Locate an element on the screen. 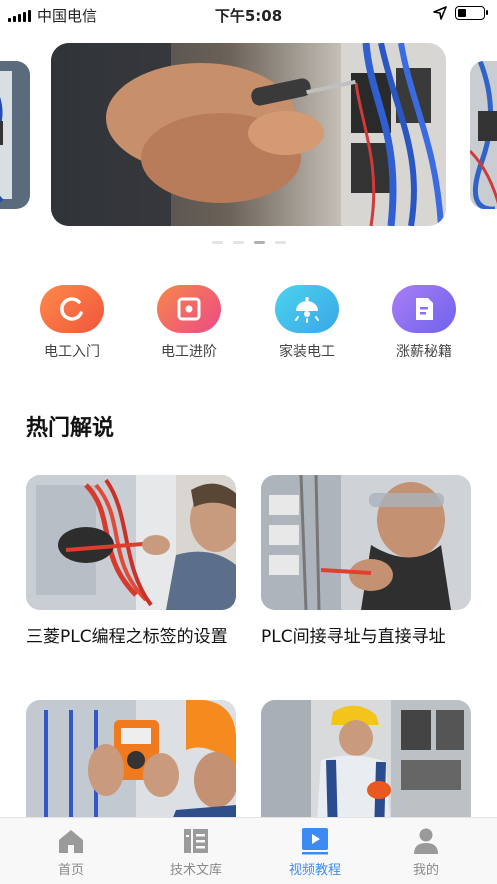 Image resolution: width=497 pixels, height=884 pixels. status-time: 下午5:08 is located at coordinates (248, 16).